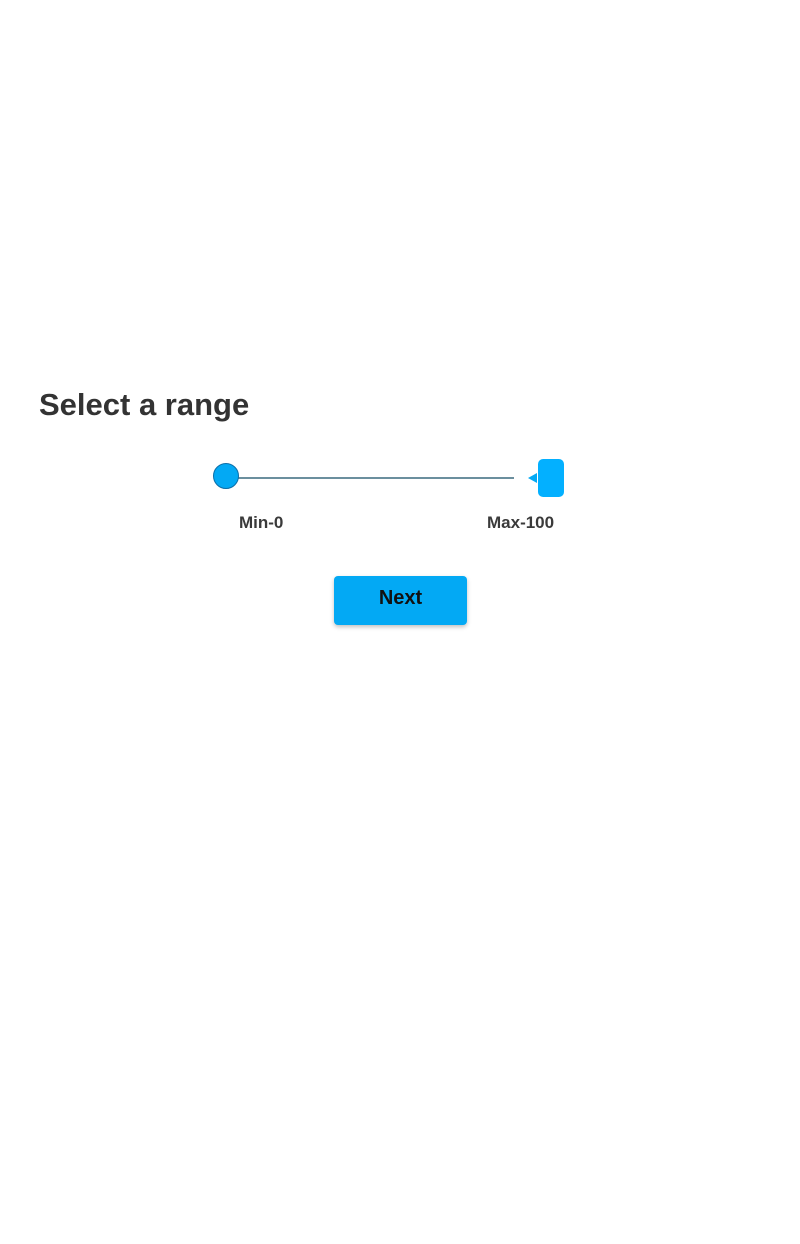 The height and width of the screenshot is (1244, 800). I want to click on next-button: Next, so click(400, 600).